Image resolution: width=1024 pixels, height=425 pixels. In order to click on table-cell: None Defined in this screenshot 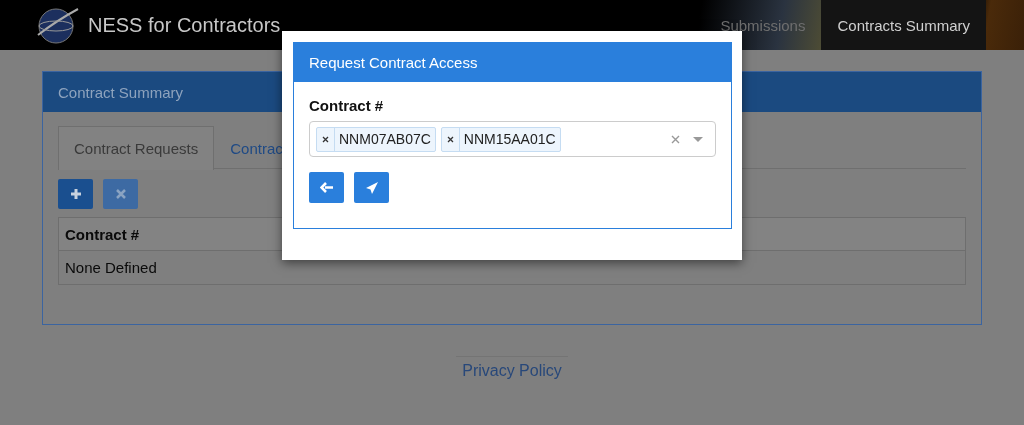, I will do `click(111, 267)`.